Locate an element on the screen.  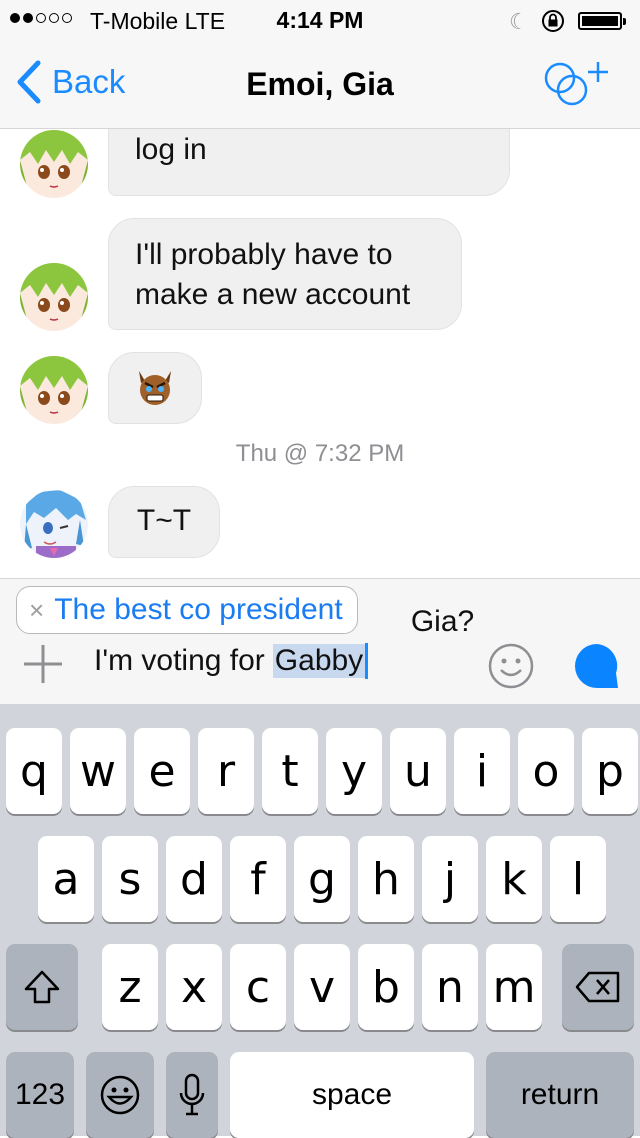
emoji-picker-icon is located at coordinates (511, 666).